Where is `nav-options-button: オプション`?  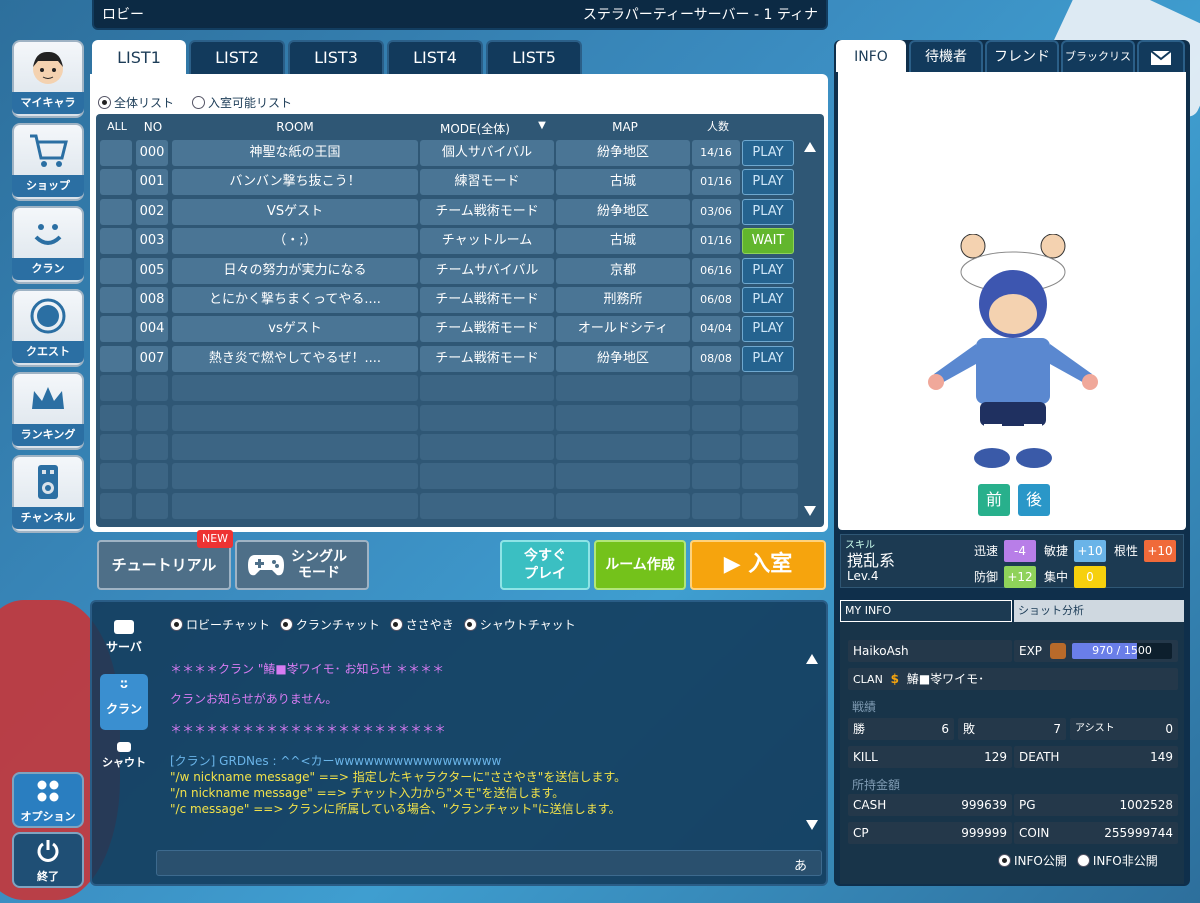
nav-options-button: オプション is located at coordinates (48, 800).